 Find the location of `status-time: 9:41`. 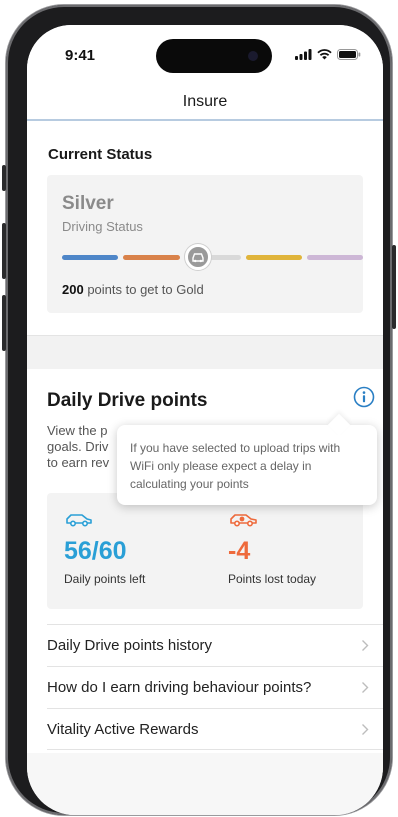

status-time: 9:41 is located at coordinates (80, 55).